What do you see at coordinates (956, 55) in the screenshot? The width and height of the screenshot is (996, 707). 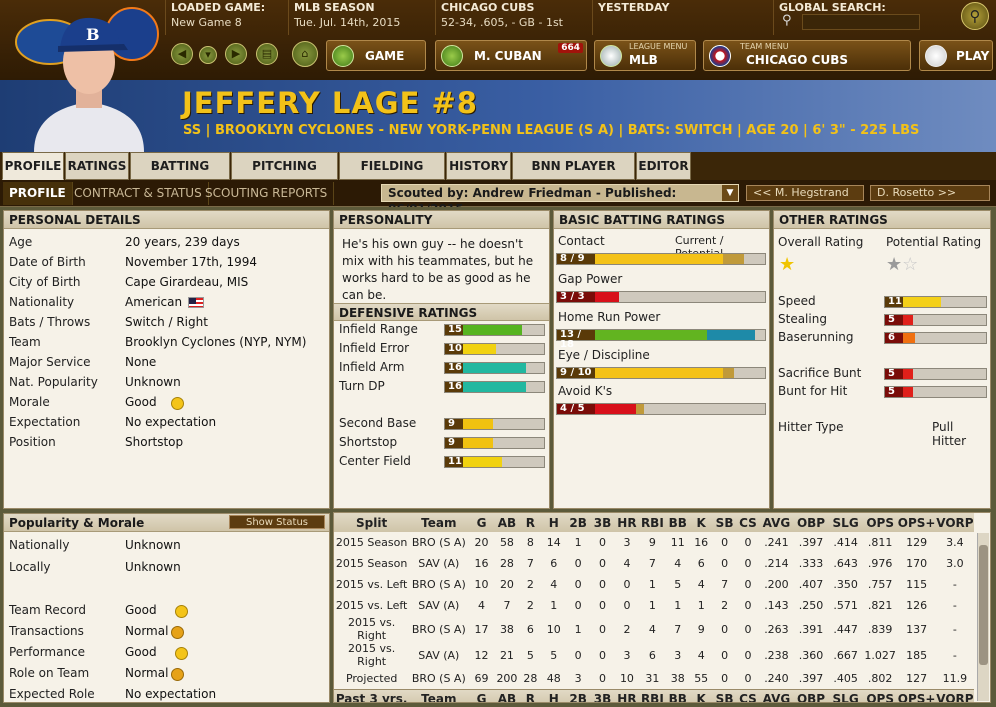 I see `play-button: PLAY` at bounding box center [956, 55].